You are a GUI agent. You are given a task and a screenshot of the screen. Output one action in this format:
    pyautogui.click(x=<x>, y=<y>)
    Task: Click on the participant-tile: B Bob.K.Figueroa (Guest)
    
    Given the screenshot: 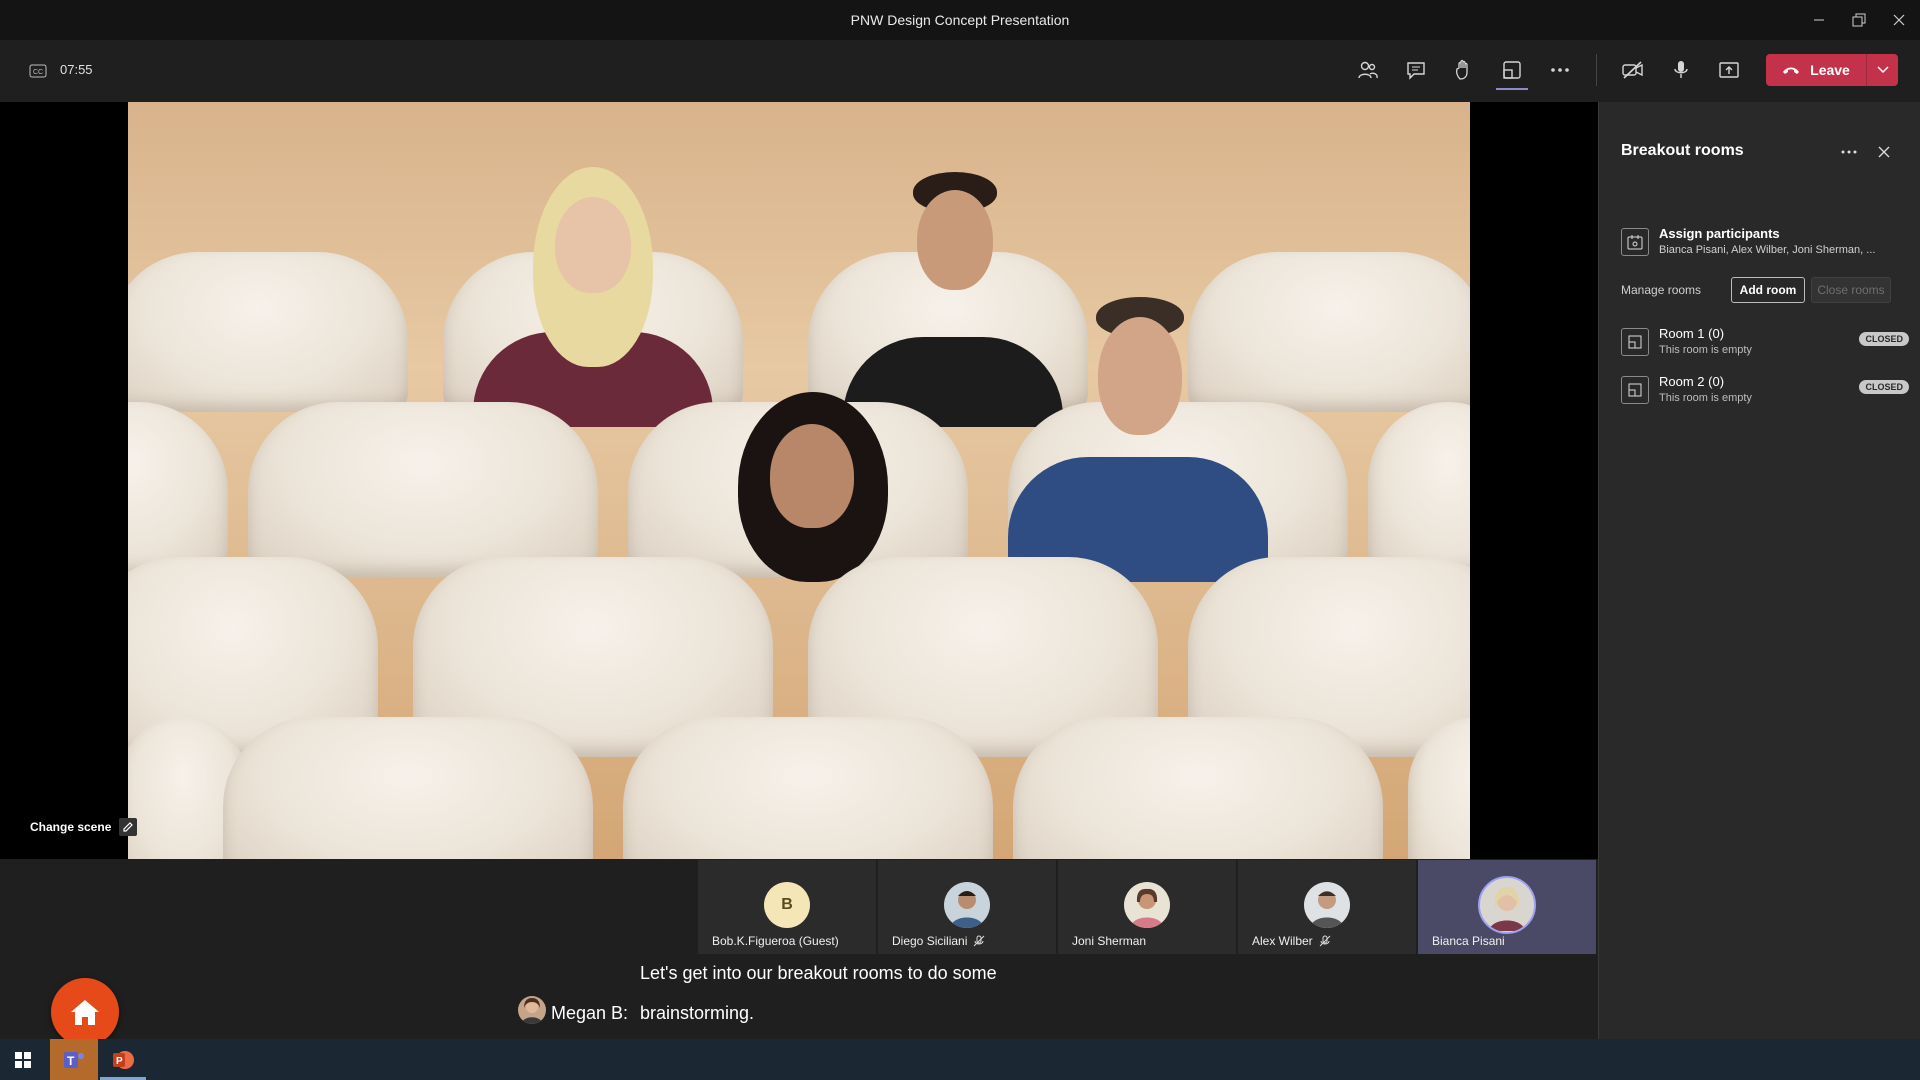 What is the action you would take?
    pyautogui.click(x=787, y=907)
    